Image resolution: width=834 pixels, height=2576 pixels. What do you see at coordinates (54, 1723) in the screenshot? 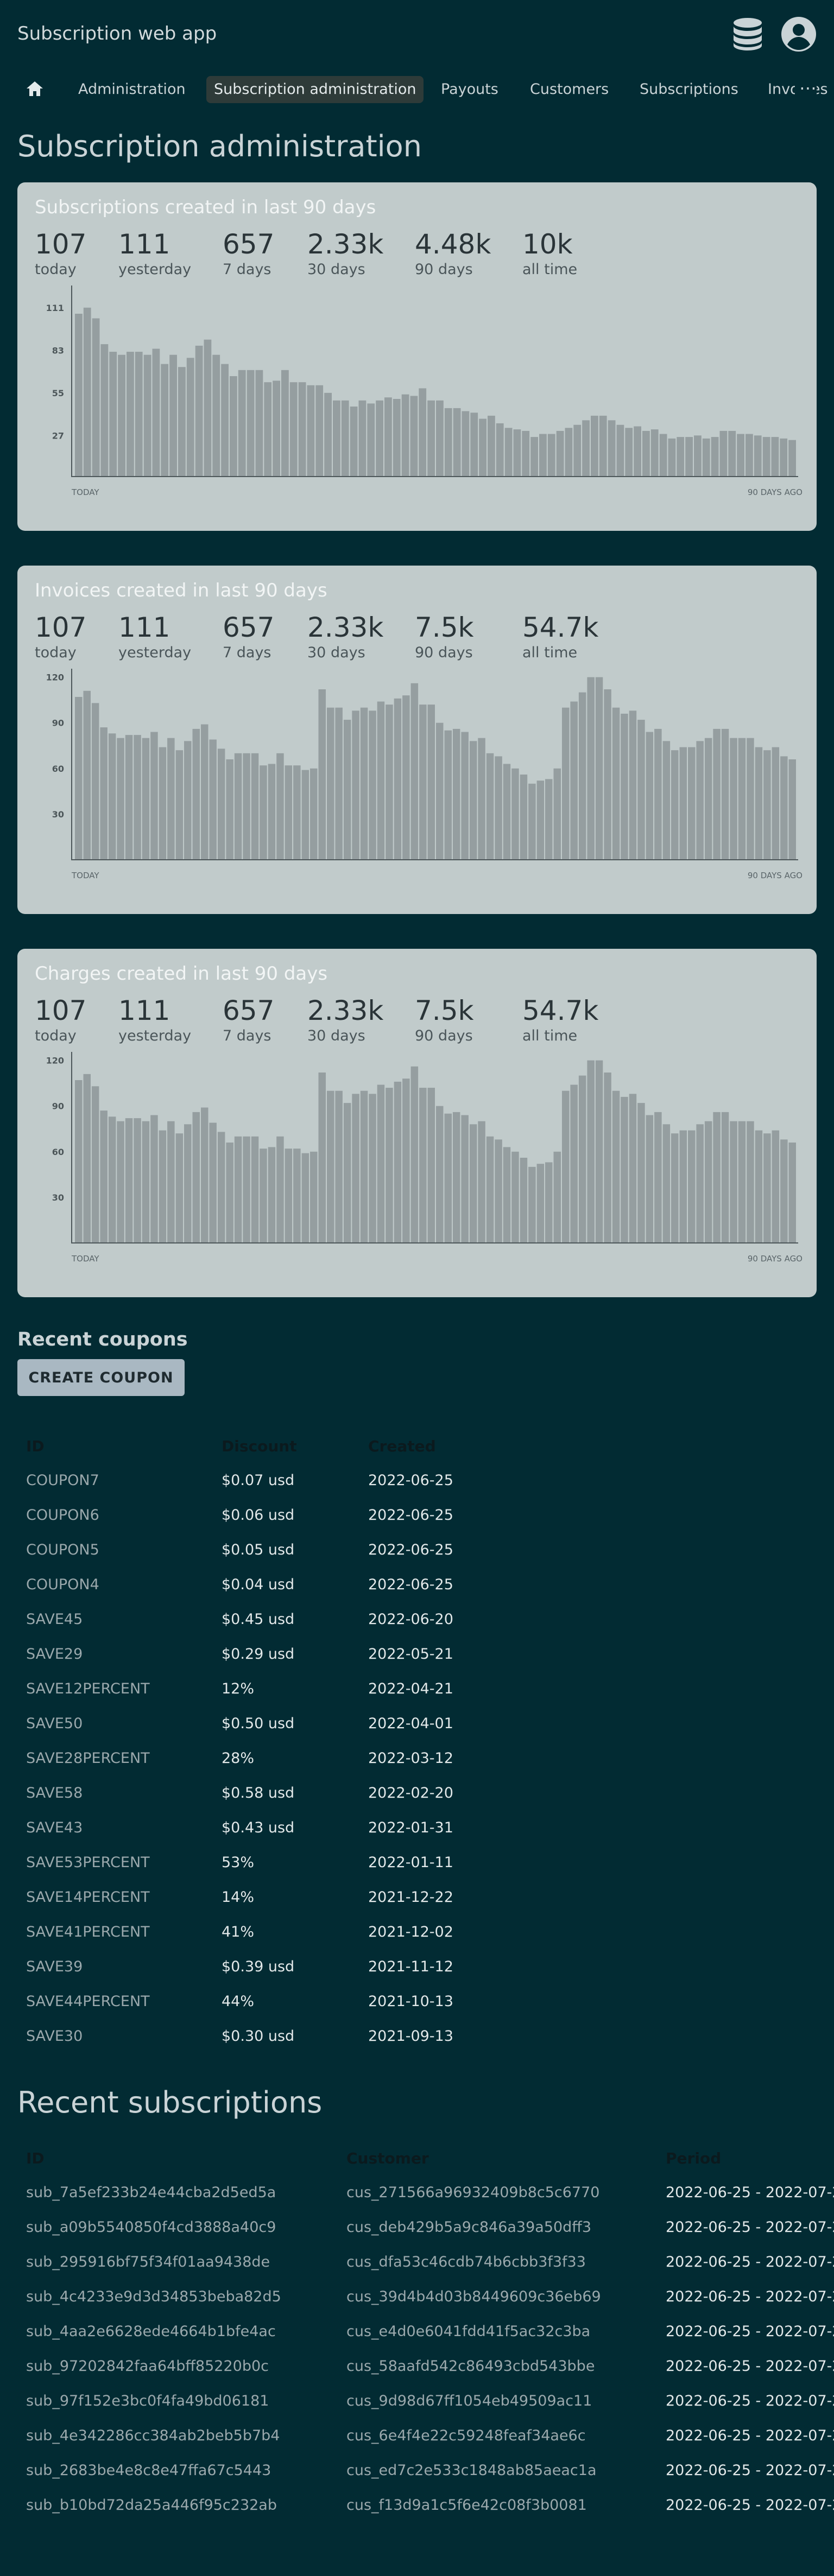
I see `table-cell: SAVE50` at bounding box center [54, 1723].